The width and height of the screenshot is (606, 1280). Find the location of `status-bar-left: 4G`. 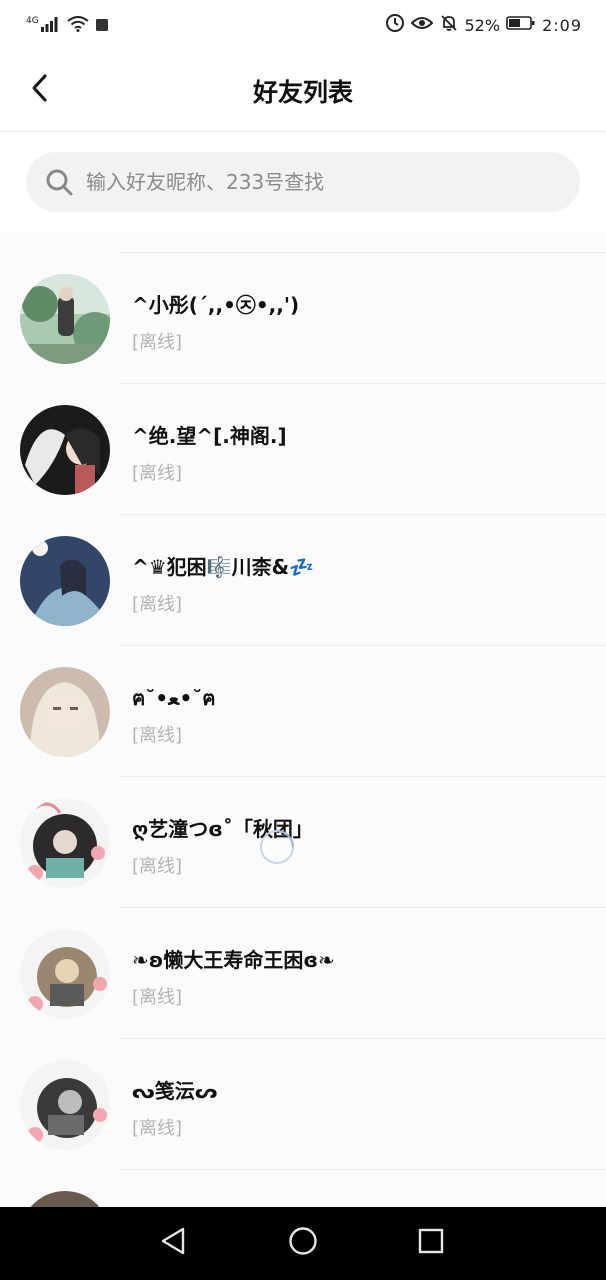

status-bar-left: 4G is located at coordinates (67, 25).